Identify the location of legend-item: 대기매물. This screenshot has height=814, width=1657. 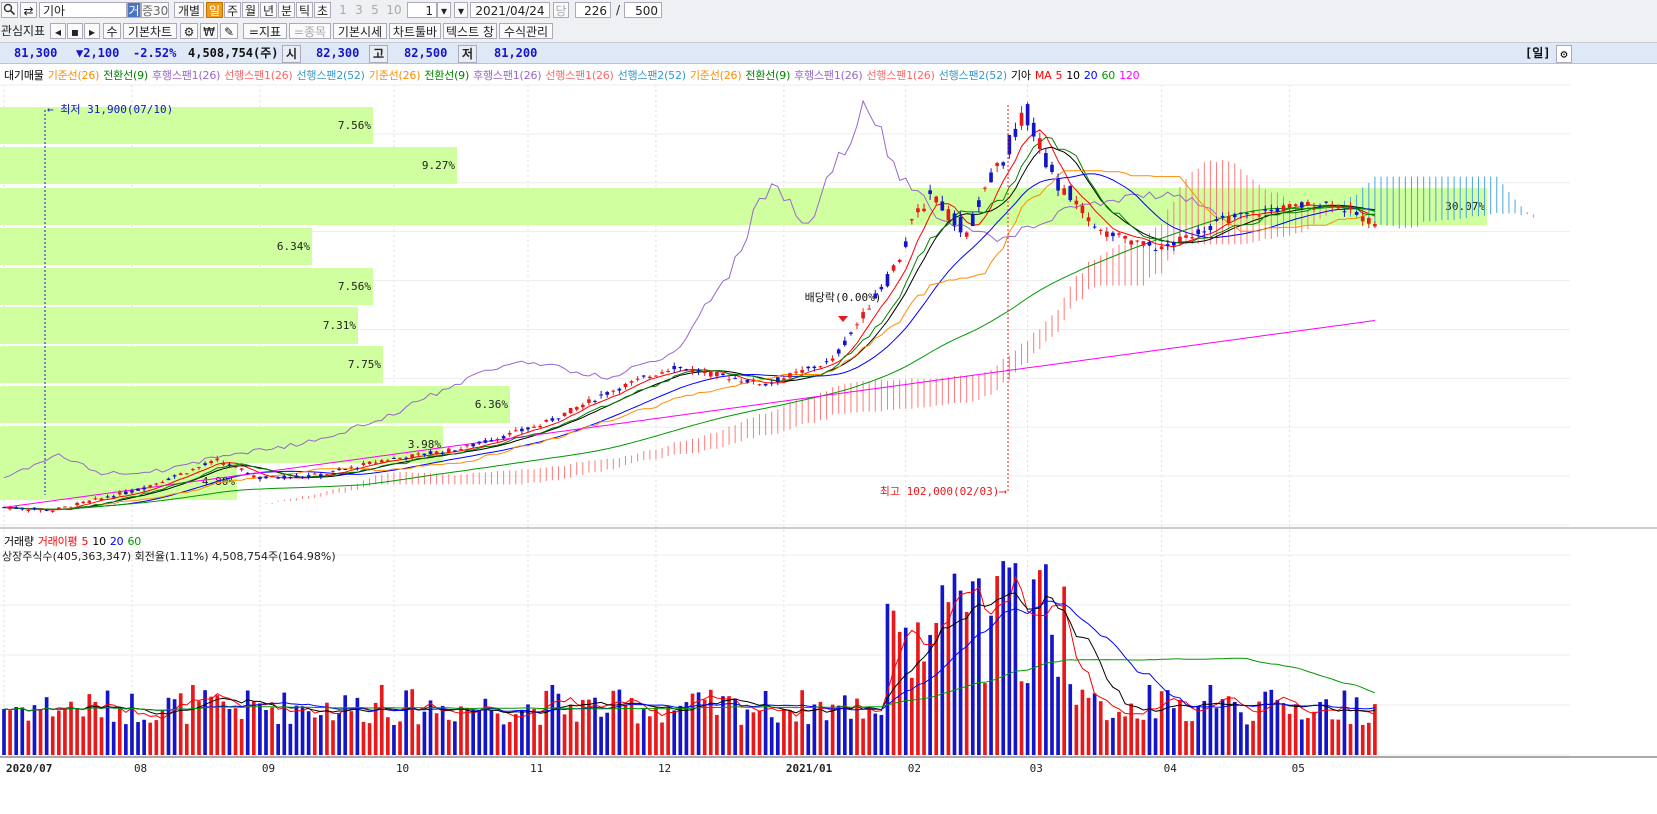
(24, 75).